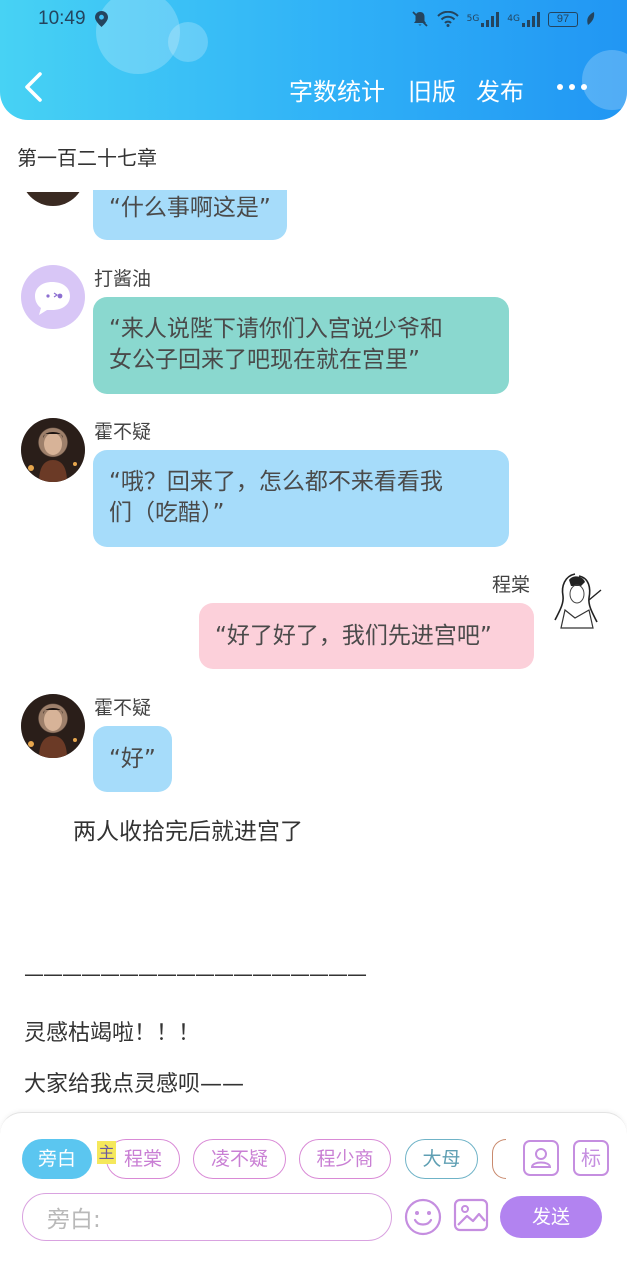 Image resolution: width=627 pixels, height=1280 pixels. I want to click on chat-bubble-text: 女公子回来了吧现在就在宫里”, so click(264, 360).